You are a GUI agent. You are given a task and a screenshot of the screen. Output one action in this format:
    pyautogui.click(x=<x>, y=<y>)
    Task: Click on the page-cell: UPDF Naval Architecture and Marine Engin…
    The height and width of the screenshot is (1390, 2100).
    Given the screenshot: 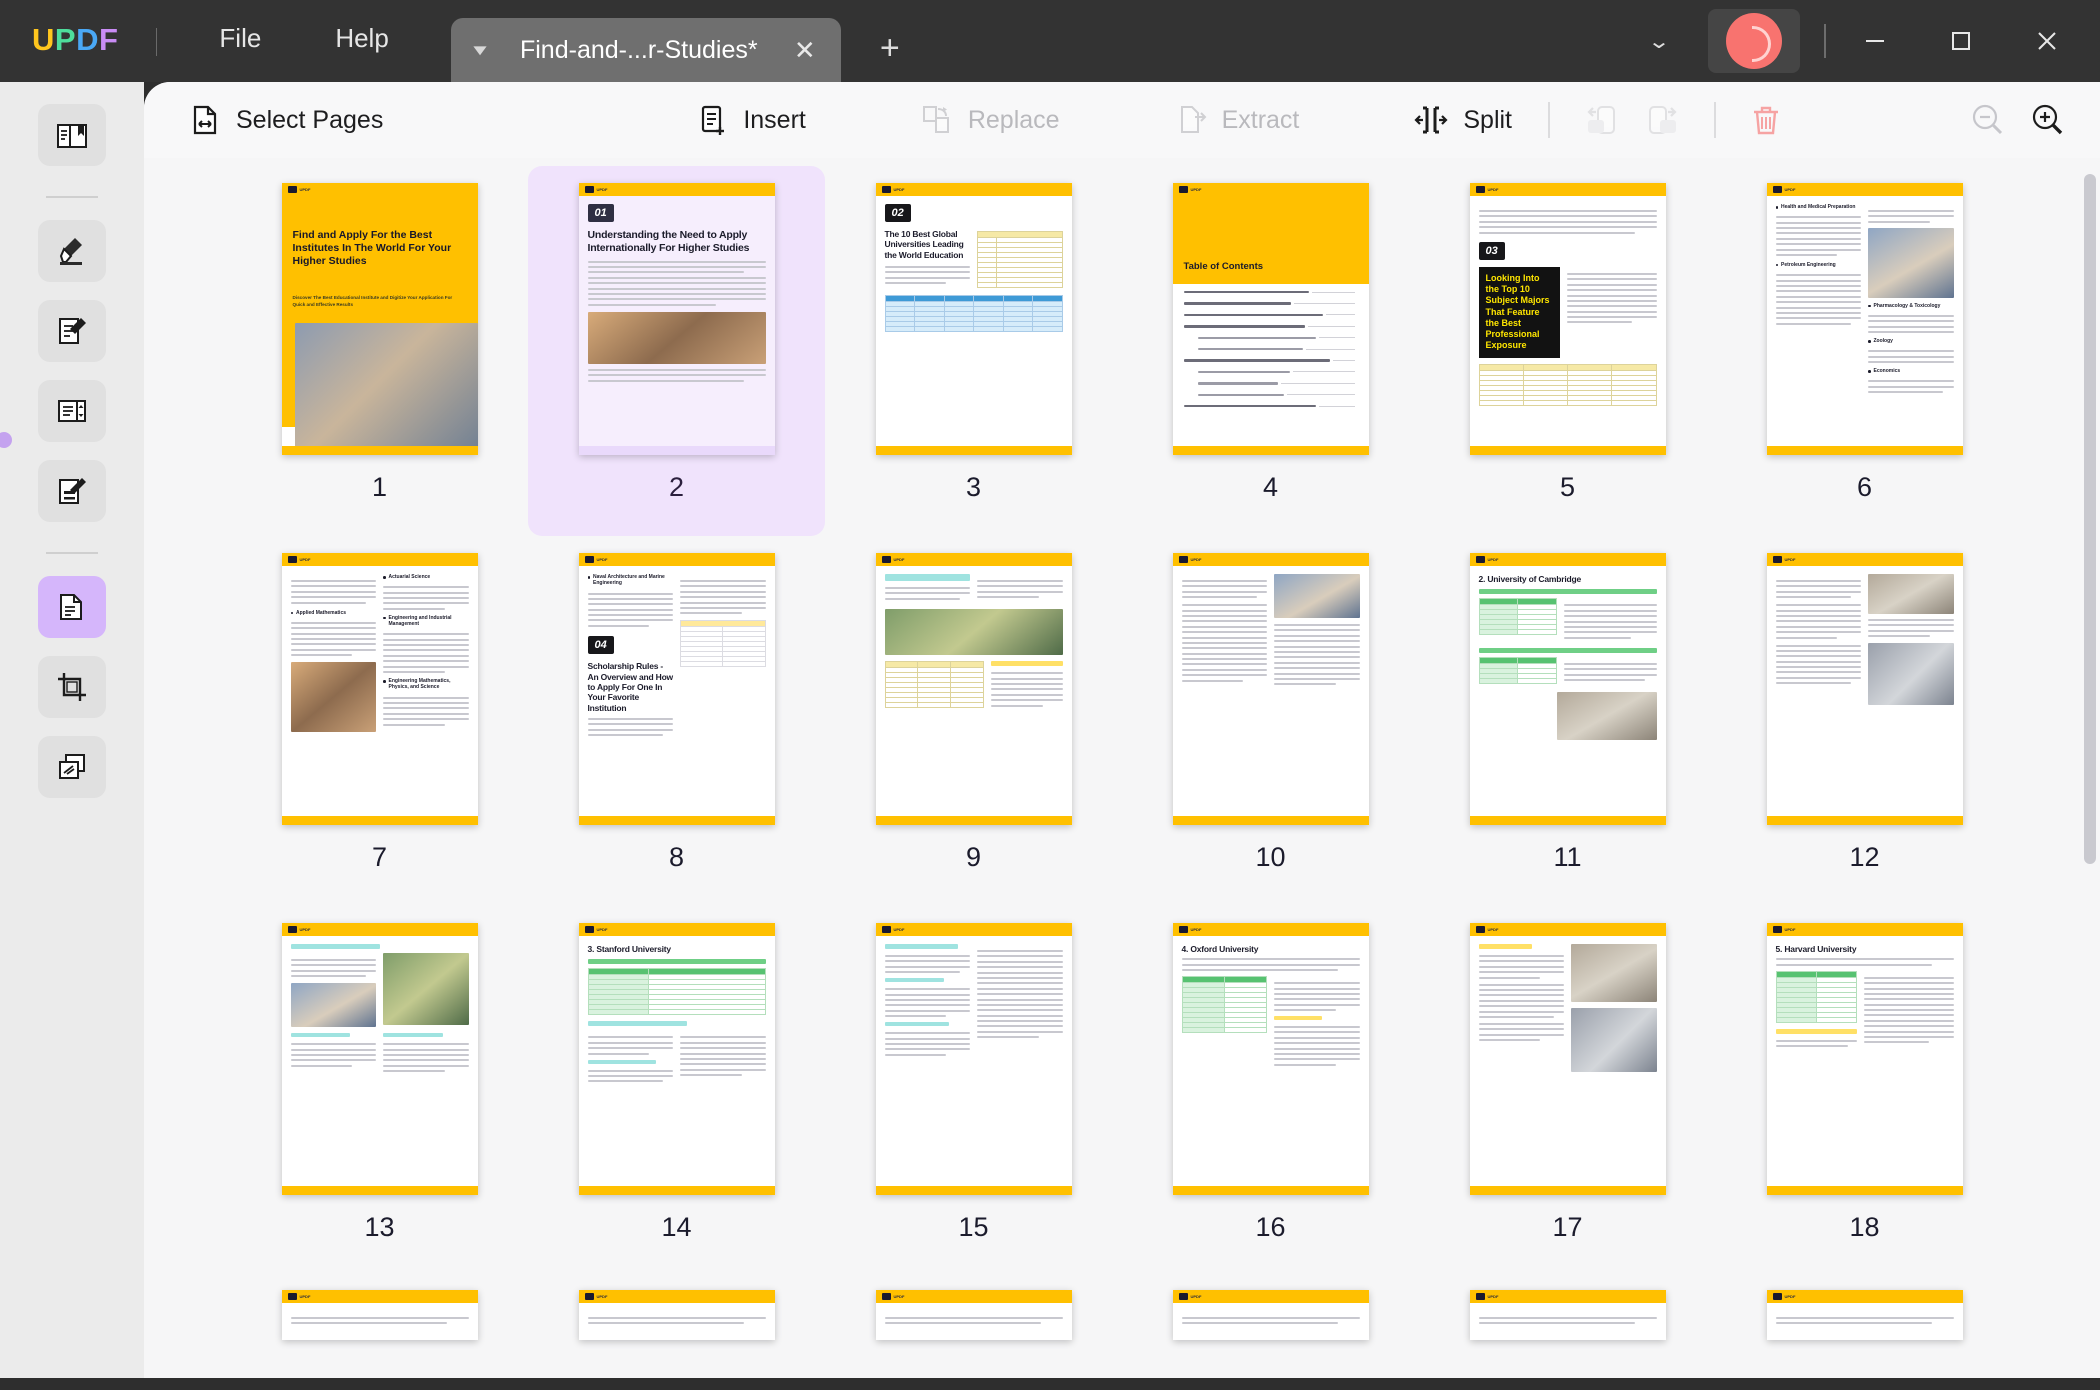 What is the action you would take?
    pyautogui.click(x=676, y=721)
    